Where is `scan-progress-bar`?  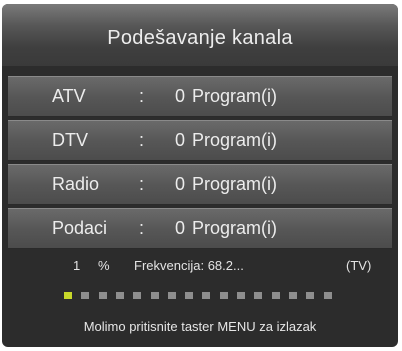
scan-progress-bar is located at coordinates (204, 296).